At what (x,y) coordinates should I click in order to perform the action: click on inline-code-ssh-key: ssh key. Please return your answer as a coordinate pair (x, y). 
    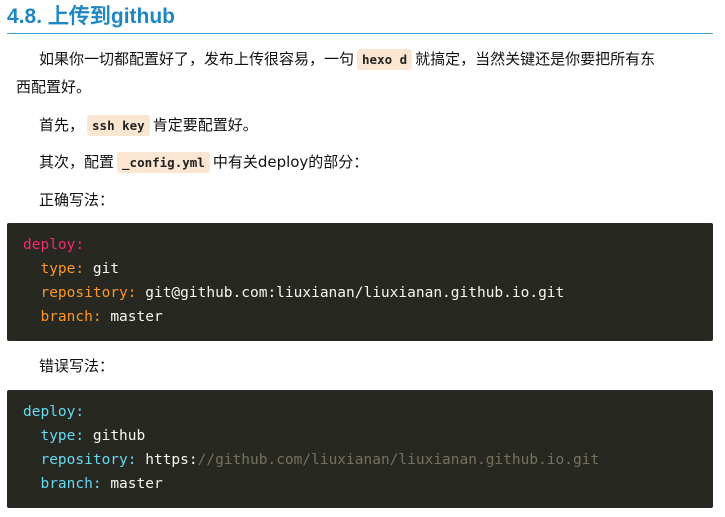
    Looking at the image, I should click on (118, 125).